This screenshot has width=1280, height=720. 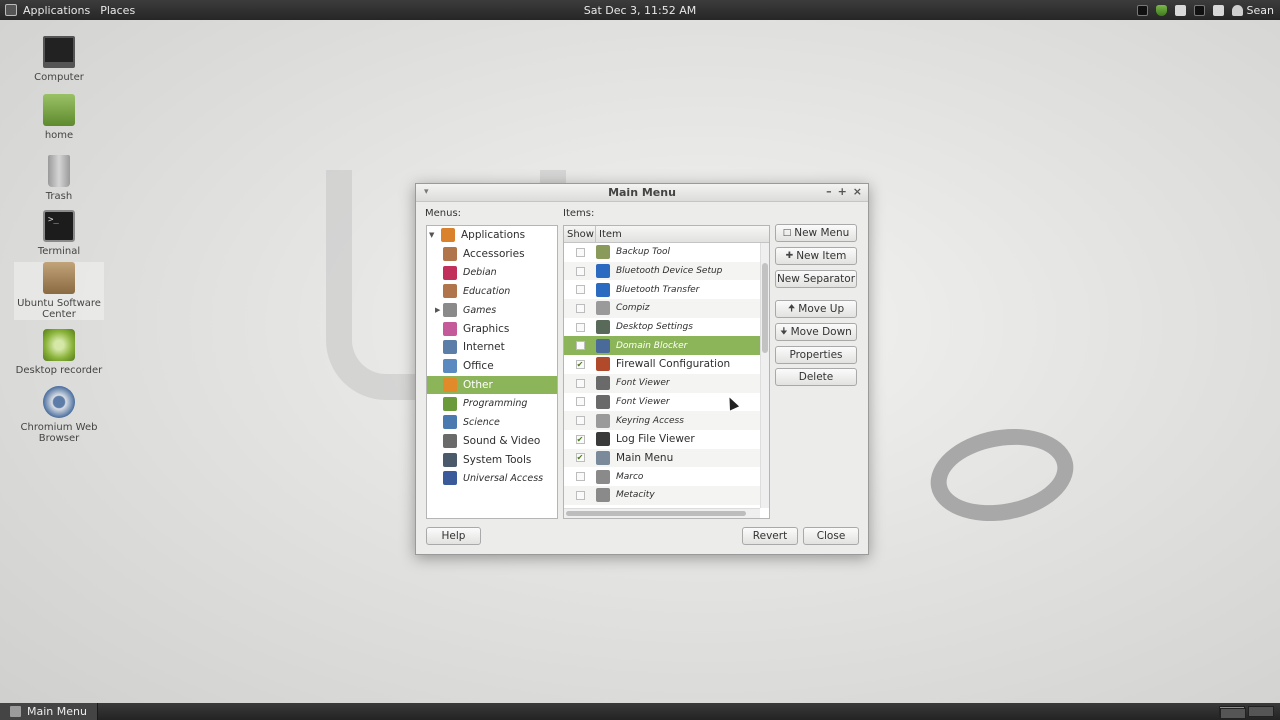 I want to click on window-menu-icon: ▾, so click(x=426, y=192).